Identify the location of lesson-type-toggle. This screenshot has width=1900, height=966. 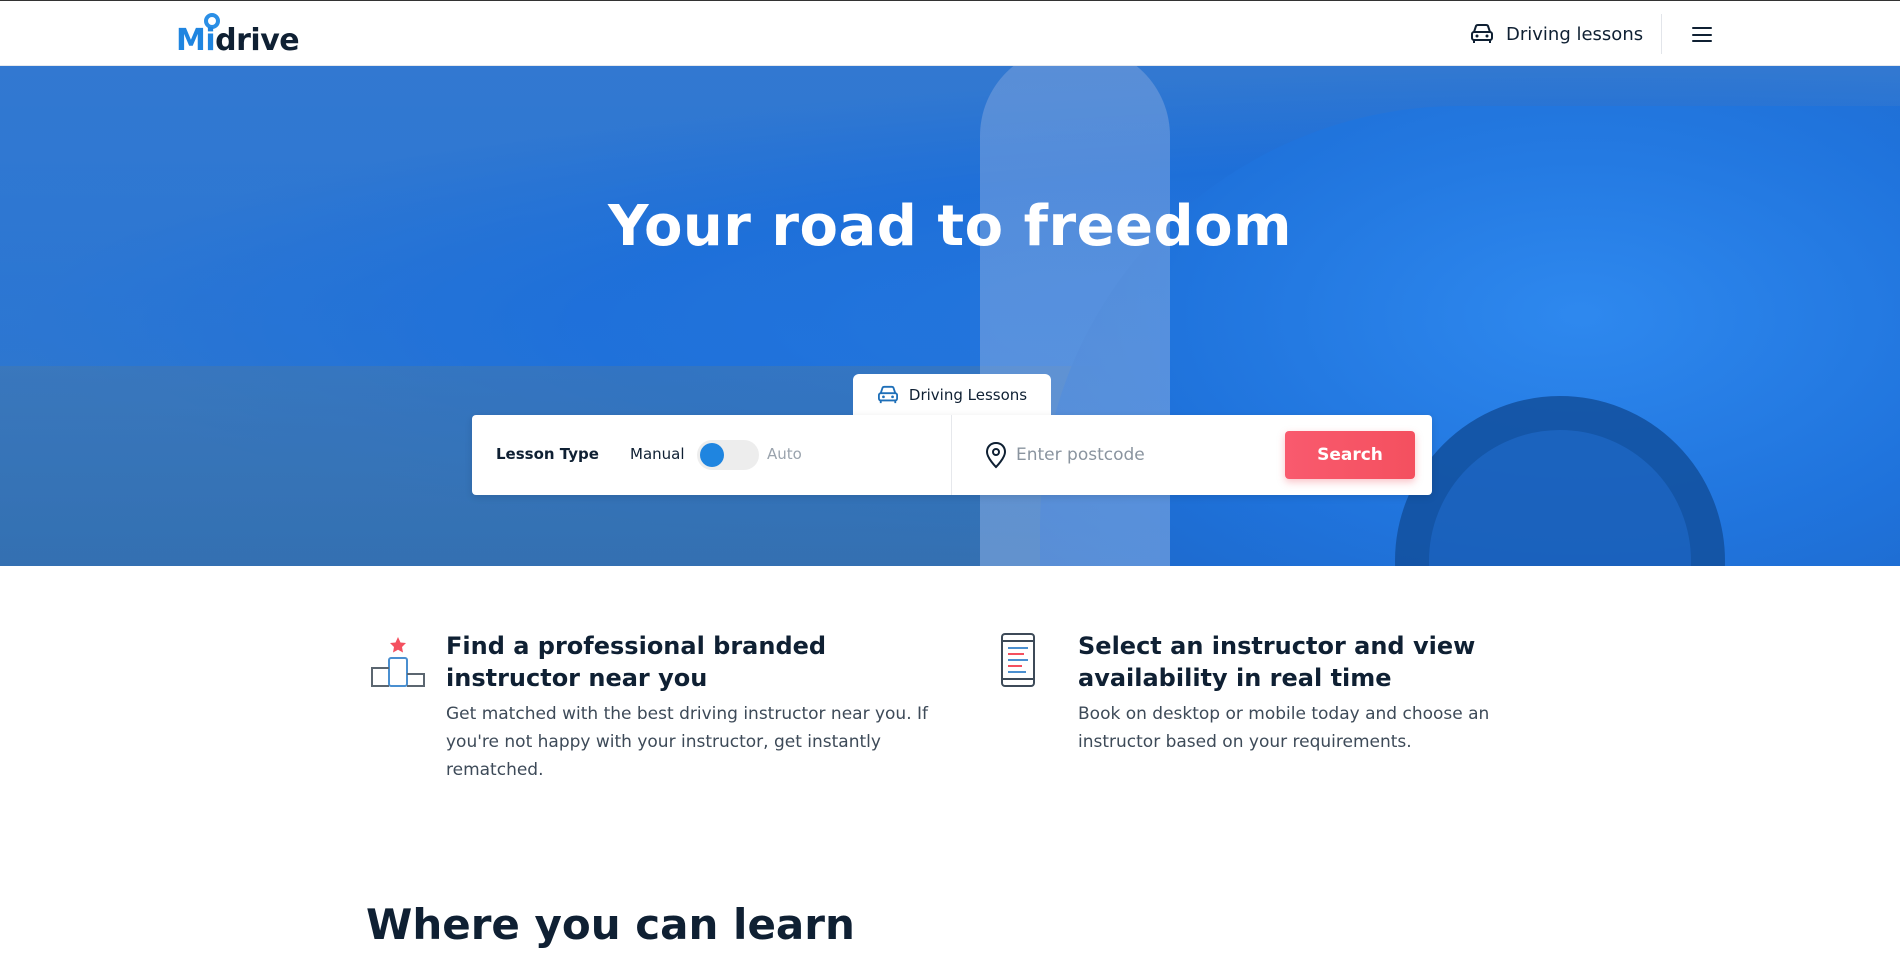
(728, 455).